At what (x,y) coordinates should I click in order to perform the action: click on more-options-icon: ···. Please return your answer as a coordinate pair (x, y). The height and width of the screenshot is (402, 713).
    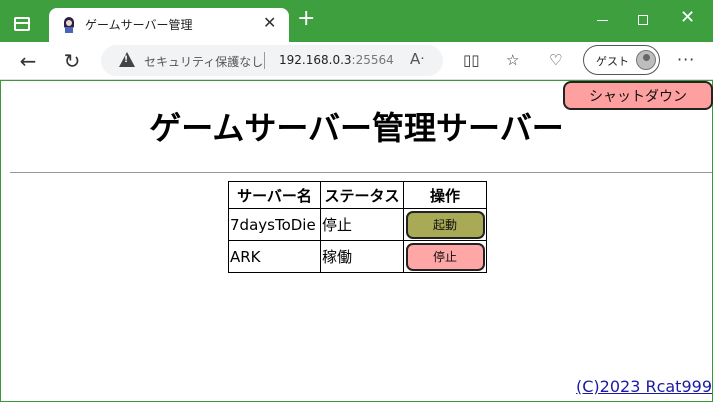
    Looking at the image, I should click on (686, 59).